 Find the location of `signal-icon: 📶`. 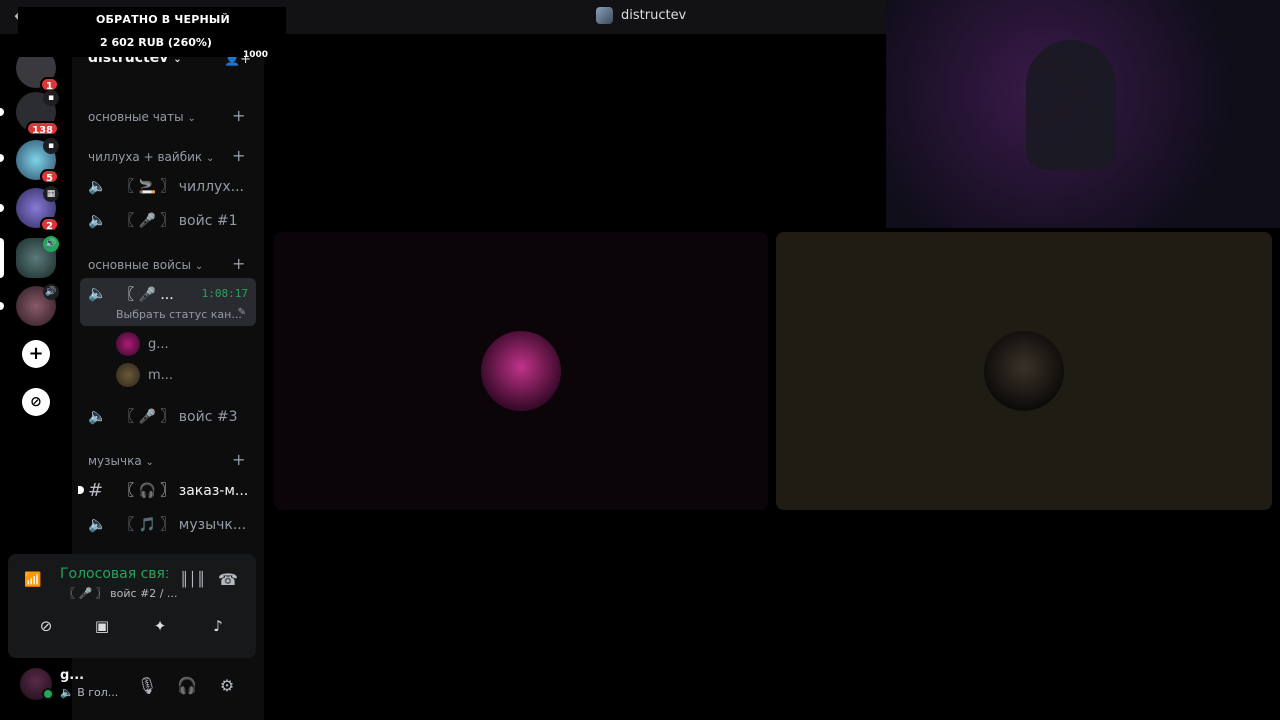

signal-icon: 📶 is located at coordinates (32, 580).